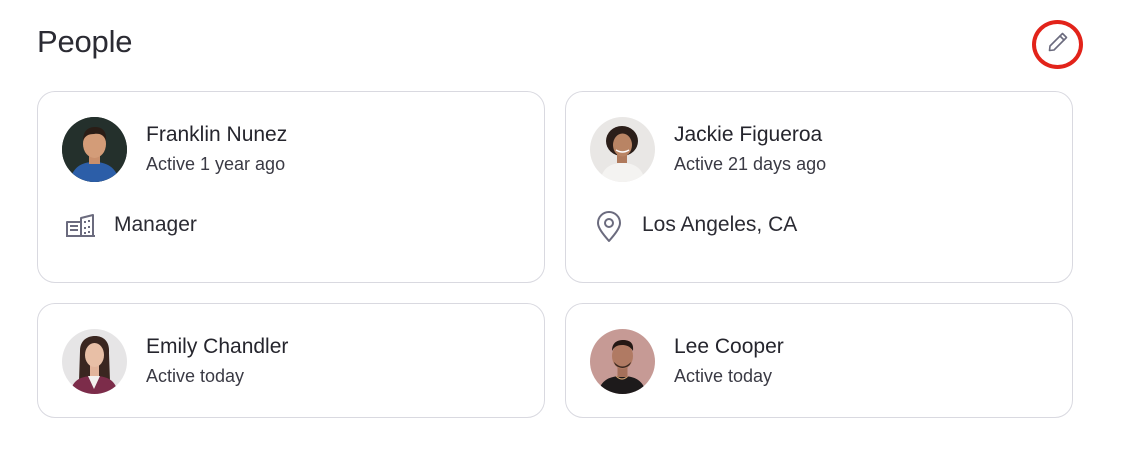 This screenshot has width=1130, height=454. What do you see at coordinates (81, 227) in the screenshot?
I see `building-icon` at bounding box center [81, 227].